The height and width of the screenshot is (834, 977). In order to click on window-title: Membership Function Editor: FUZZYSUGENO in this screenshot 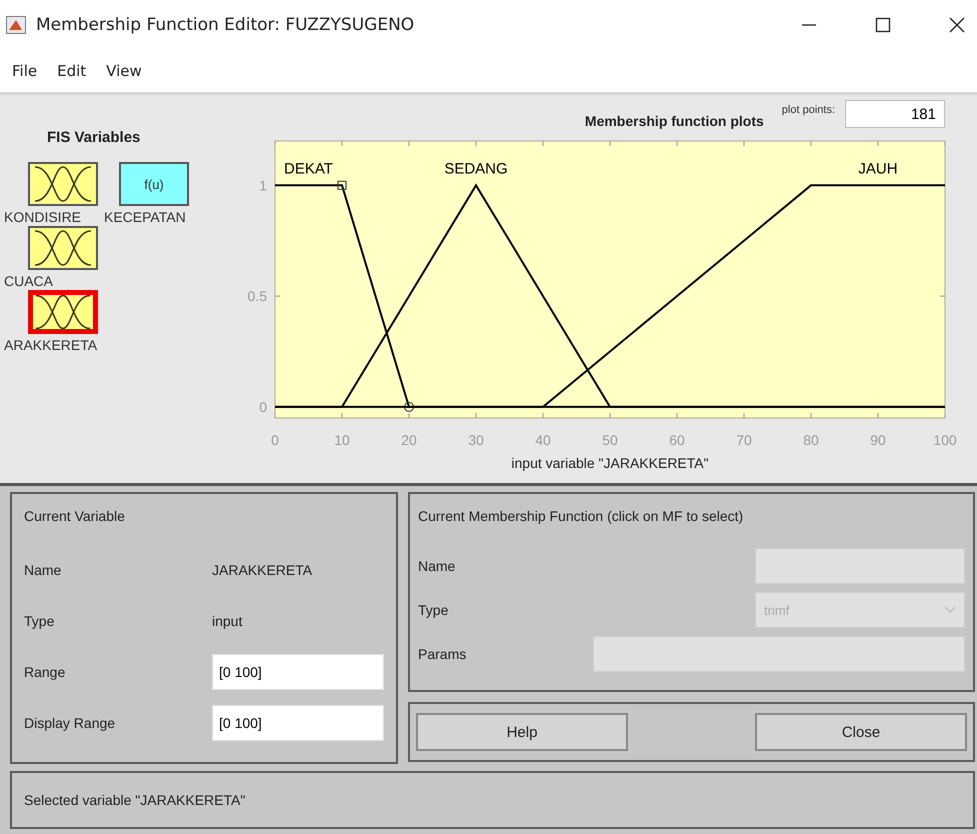, I will do `click(225, 25)`.